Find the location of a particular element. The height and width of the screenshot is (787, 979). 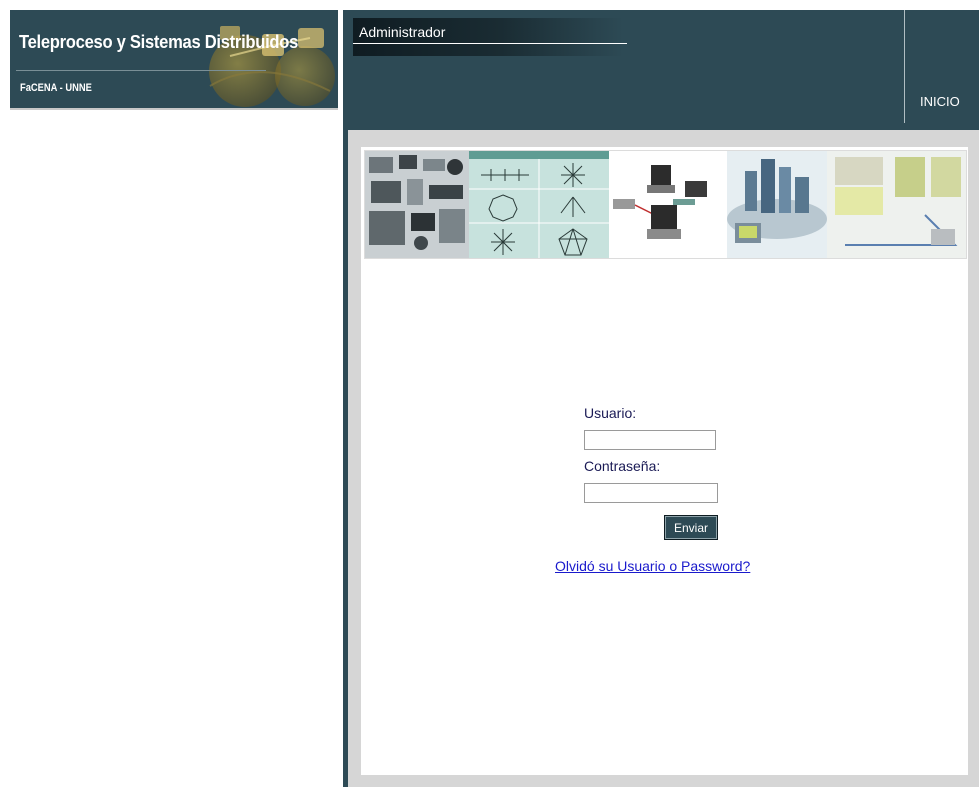

top-header: Administrador INICIO is located at coordinates (663, 70).